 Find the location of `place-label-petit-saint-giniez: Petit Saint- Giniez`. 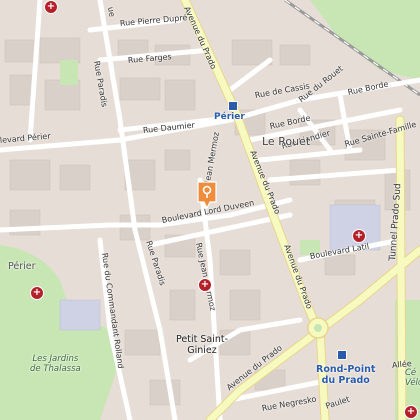

place-label-petit-saint-giniez: Petit Saint- Giniez is located at coordinates (202, 345).